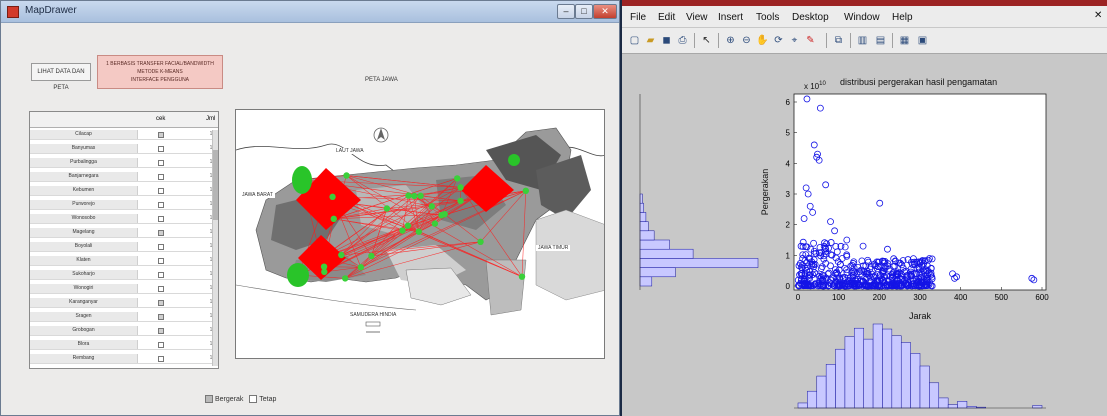  I want to click on table-row: Wonogiri168, so click(124, 289).